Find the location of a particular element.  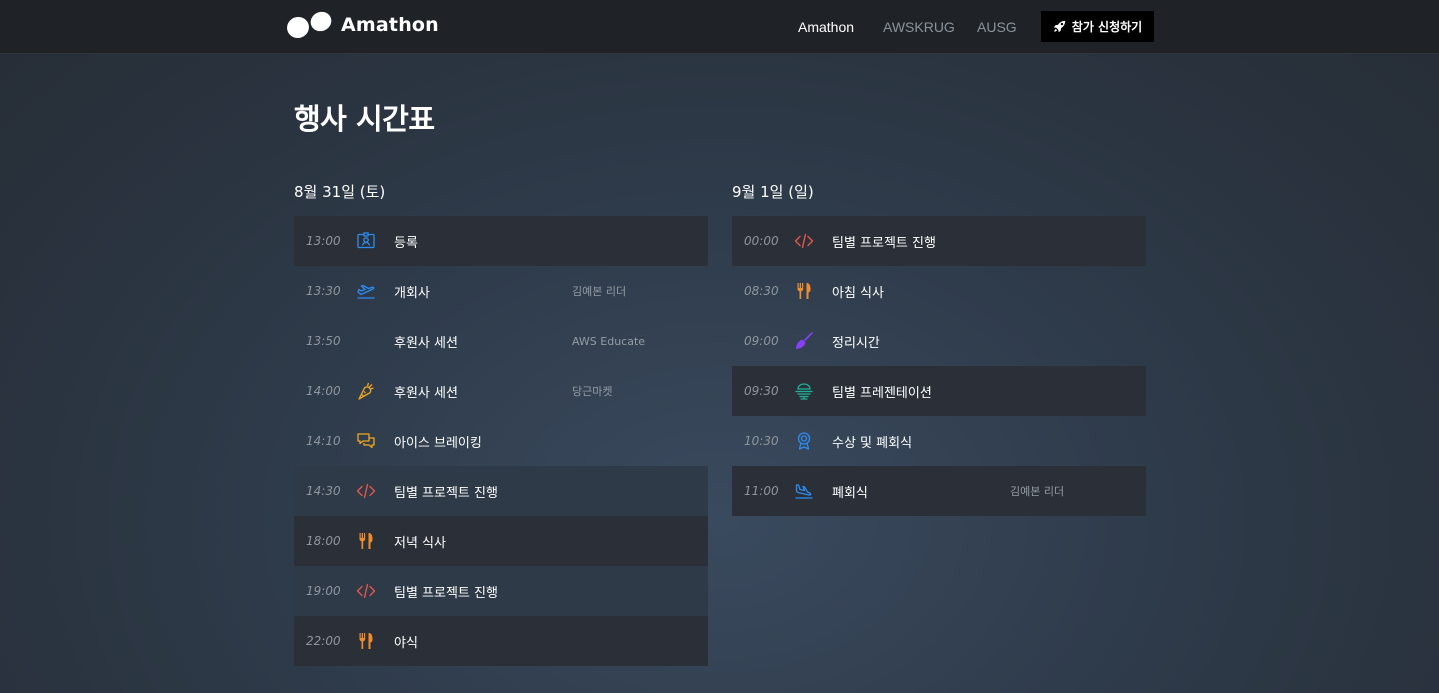

nav-link-ausg: AUSG is located at coordinates (997, 27).